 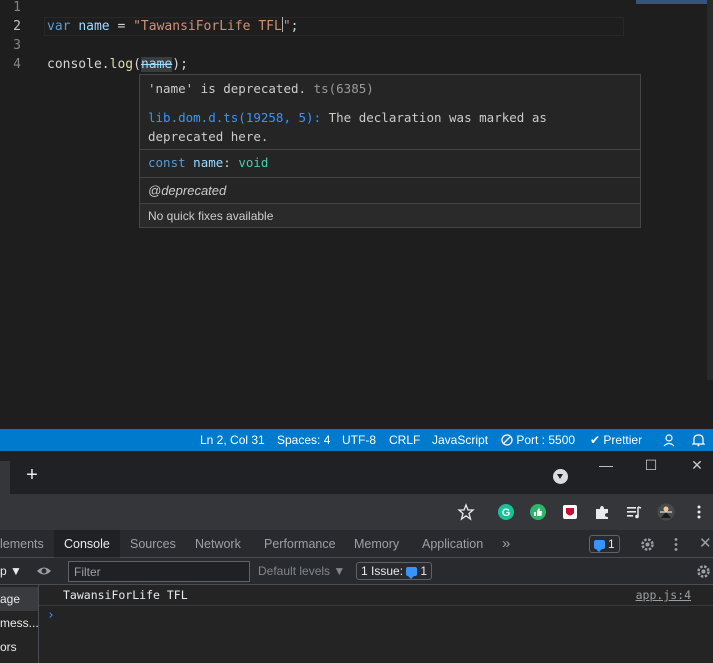 What do you see at coordinates (698, 440) in the screenshot?
I see `bell-icon` at bounding box center [698, 440].